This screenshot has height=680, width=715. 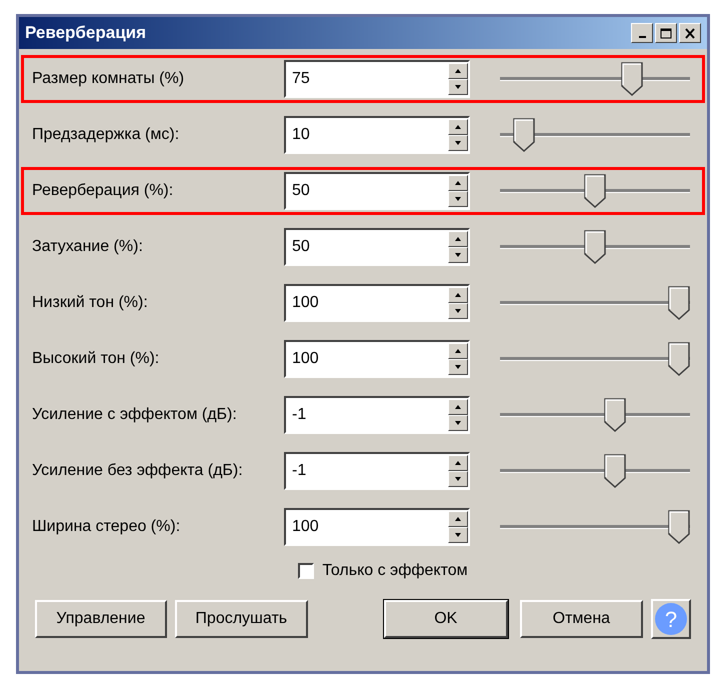 I want to click on checkbox, so click(x=306, y=571).